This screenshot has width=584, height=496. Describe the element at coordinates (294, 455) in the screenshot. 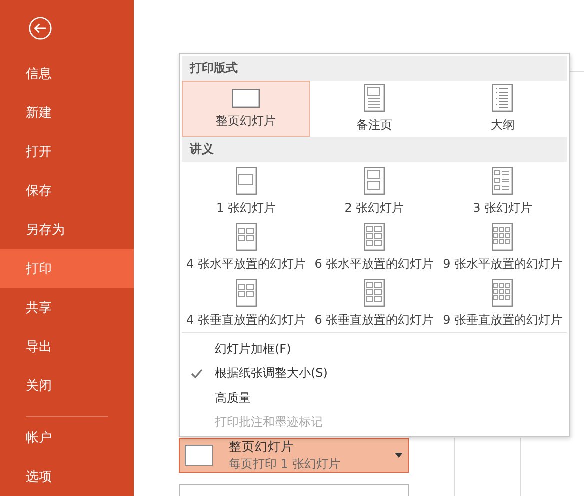

I see `layout-dropdown: 整页幻灯片 每页打印 1 张幻灯片` at that location.